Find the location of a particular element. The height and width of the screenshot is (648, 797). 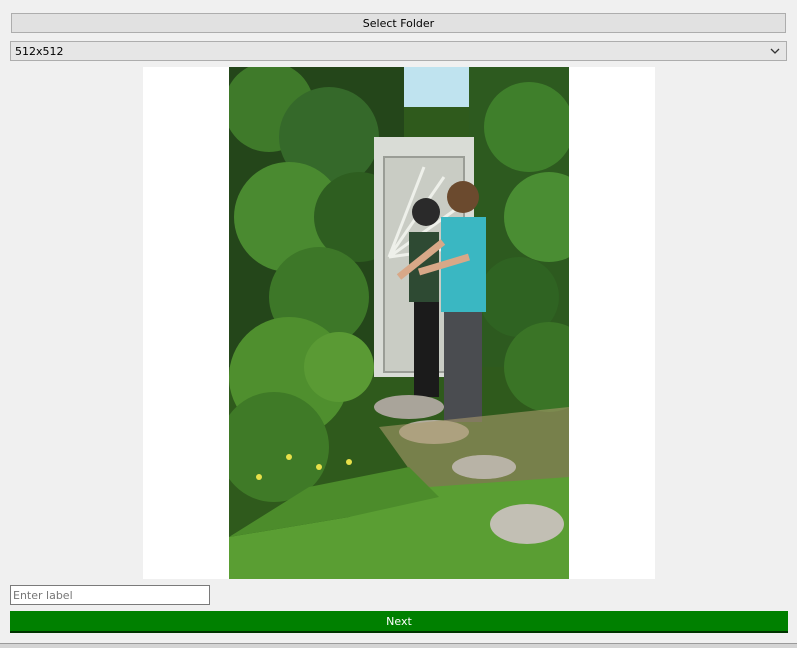

next-button-label: Next is located at coordinates (399, 621).